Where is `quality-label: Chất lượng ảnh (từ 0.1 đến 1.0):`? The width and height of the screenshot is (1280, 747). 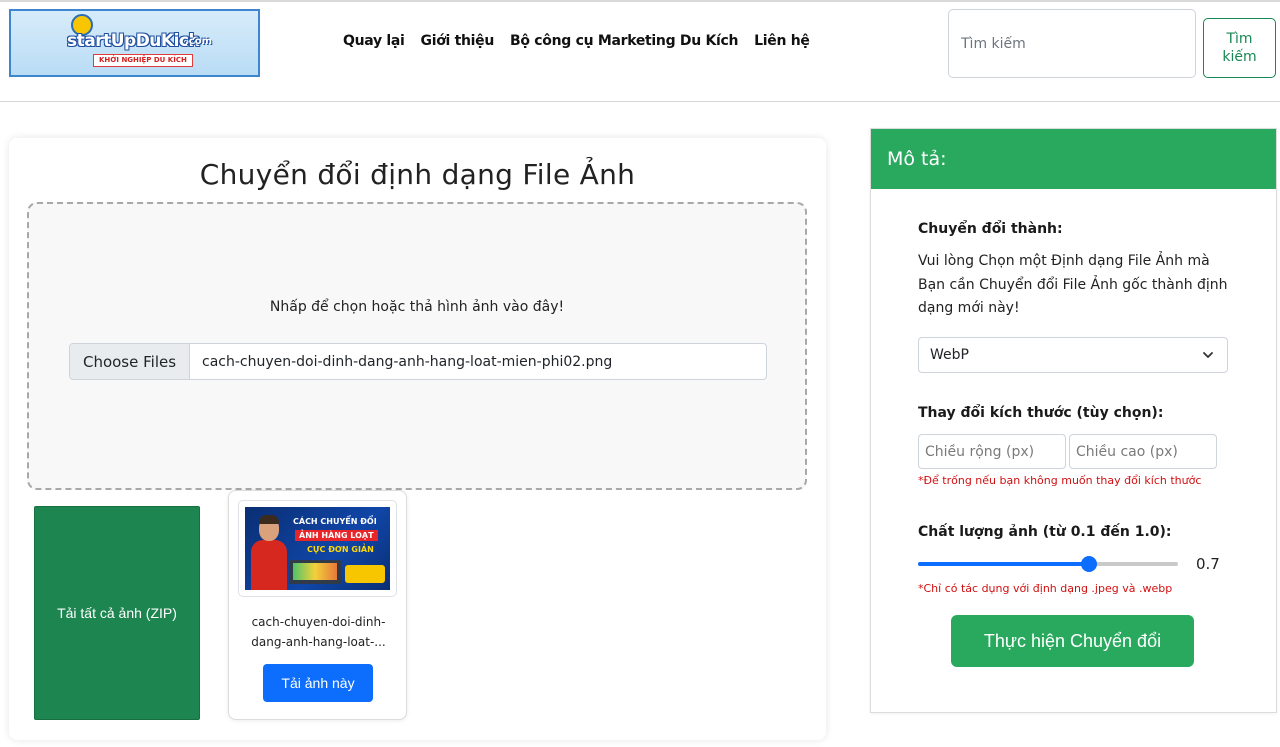
quality-label: Chất lượng ảnh (từ 0.1 đến 1.0): is located at coordinates (1045, 532).